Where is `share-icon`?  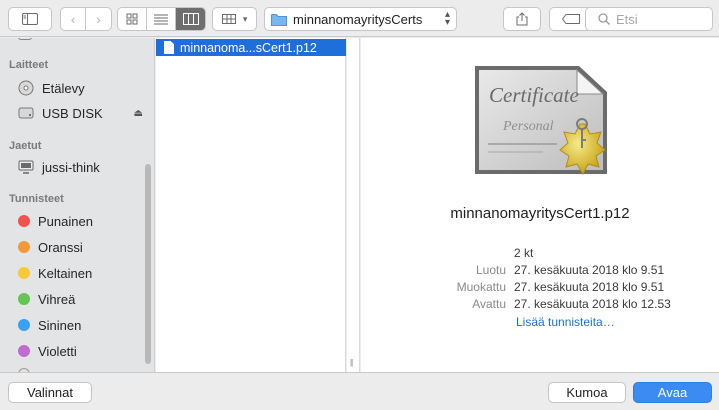 share-icon is located at coordinates (522, 19).